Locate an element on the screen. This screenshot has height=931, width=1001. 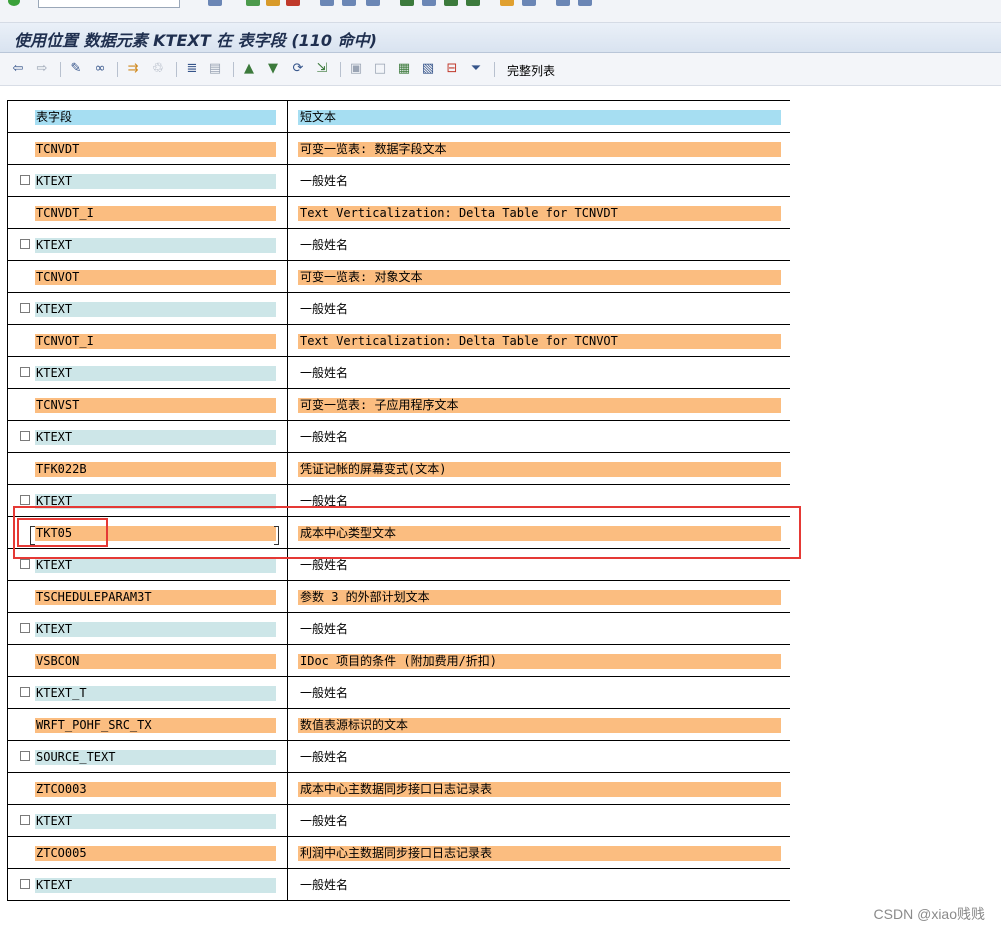
enter-icon is located at coordinates (14, 3).